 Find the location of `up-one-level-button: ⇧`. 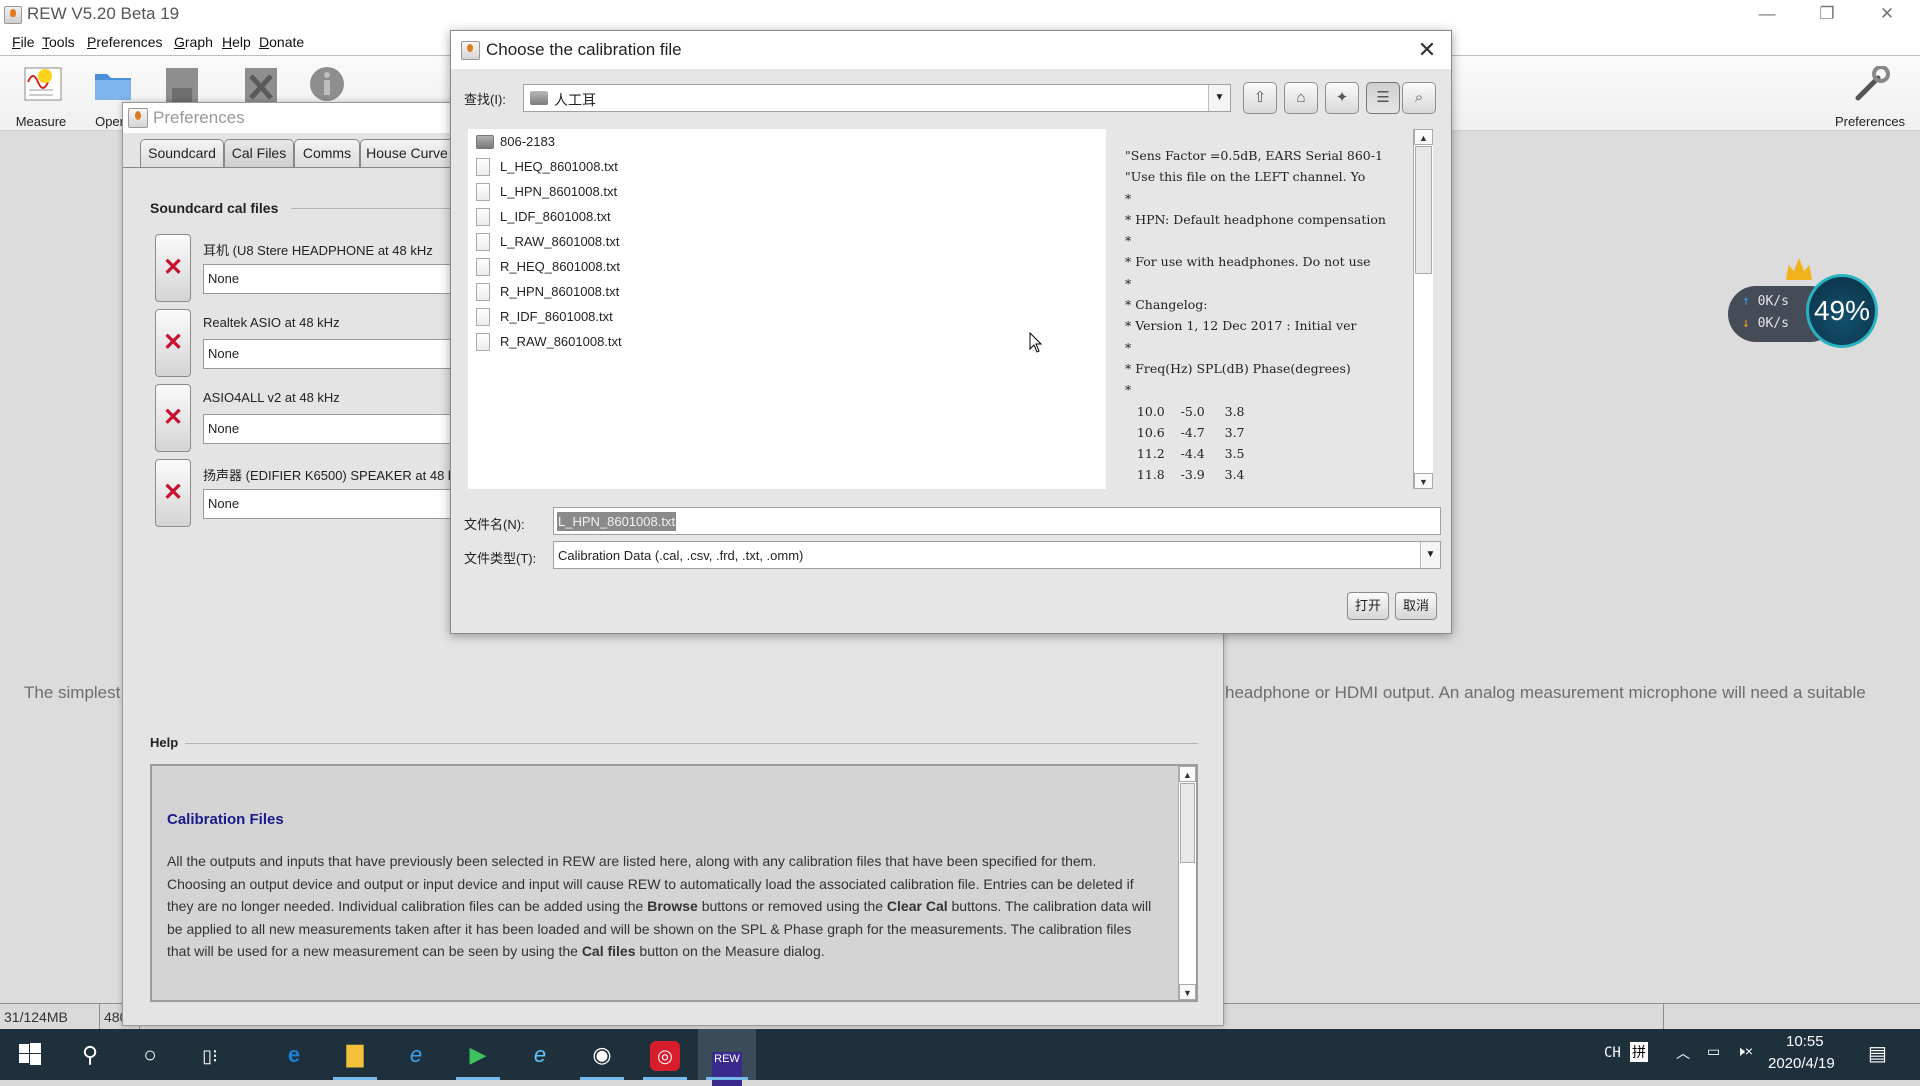

up-one-level-button: ⇧ is located at coordinates (1260, 98).